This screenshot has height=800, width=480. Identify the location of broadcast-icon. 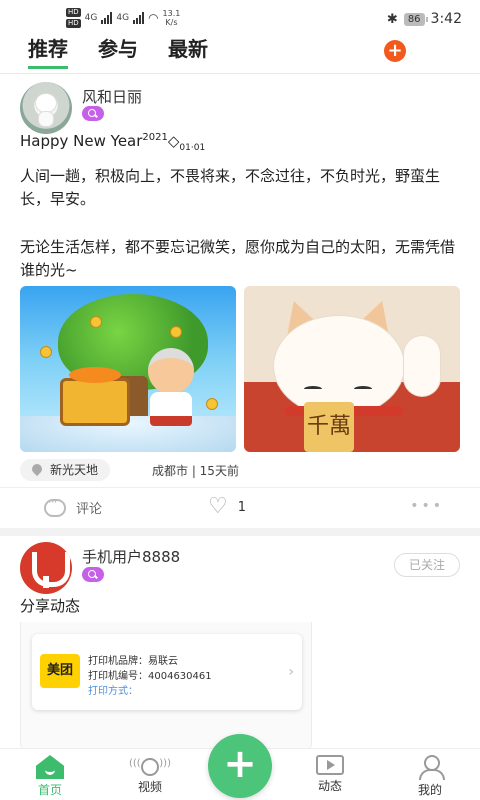
(150, 767).